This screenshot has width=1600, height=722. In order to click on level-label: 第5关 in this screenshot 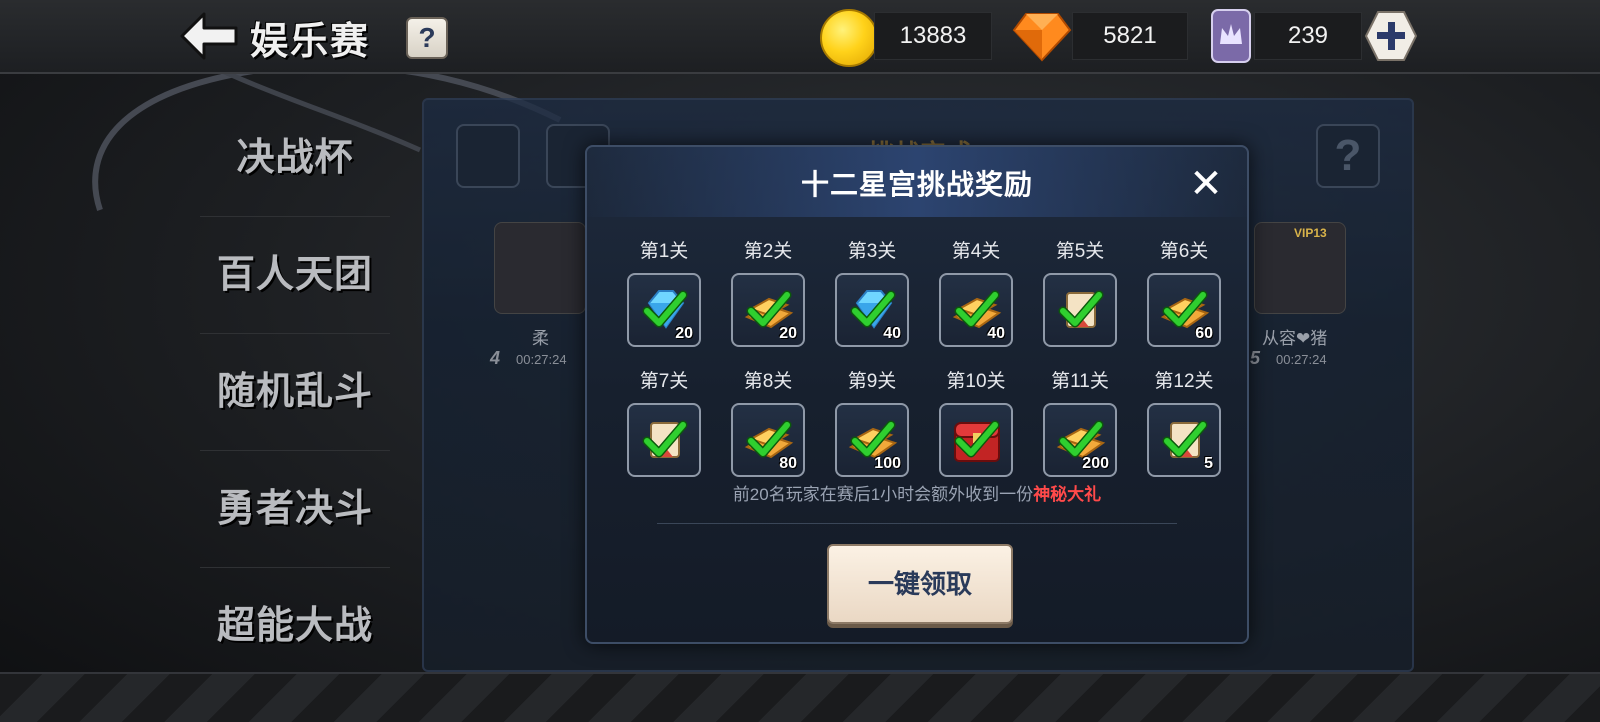, I will do `click(1080, 251)`.